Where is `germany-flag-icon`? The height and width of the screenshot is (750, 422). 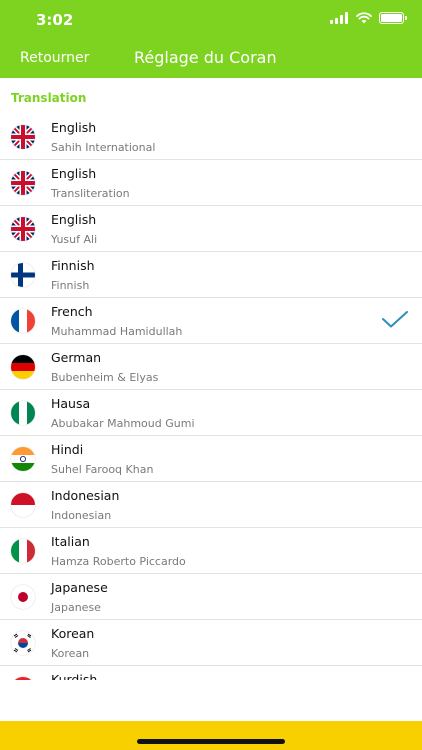
germany-flag-icon is located at coordinates (23, 367).